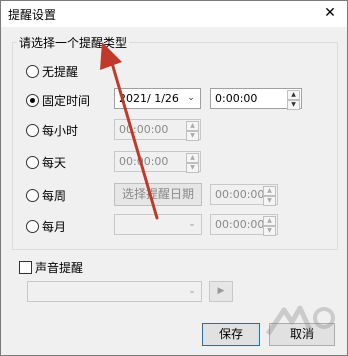 This screenshot has width=348, height=356. What do you see at coordinates (149, 98) in the screenshot?
I see `fixed-date-value: 2021/ 1/26` at bounding box center [149, 98].